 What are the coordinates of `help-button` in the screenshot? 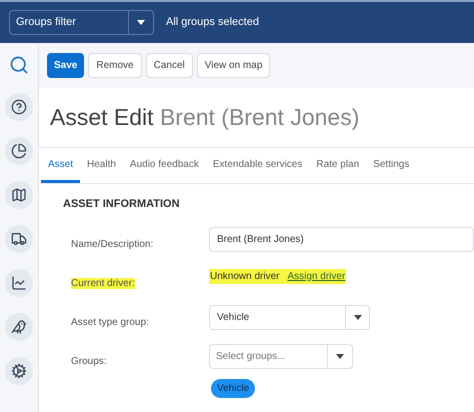 It's located at (19, 107).